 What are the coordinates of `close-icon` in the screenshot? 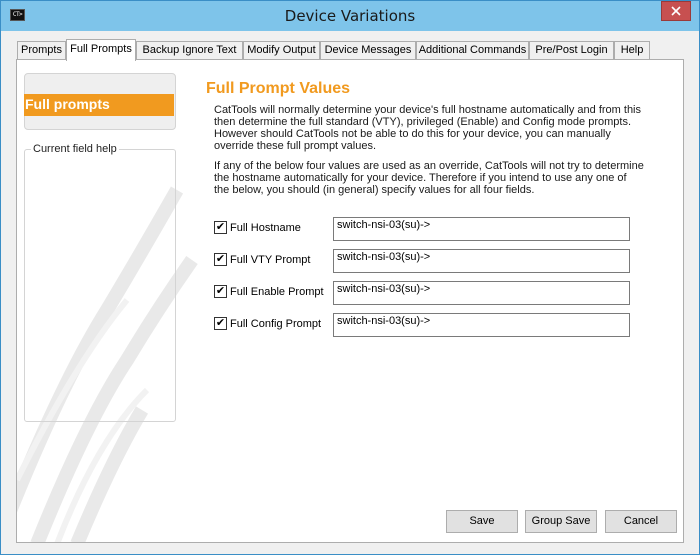 It's located at (676, 11).